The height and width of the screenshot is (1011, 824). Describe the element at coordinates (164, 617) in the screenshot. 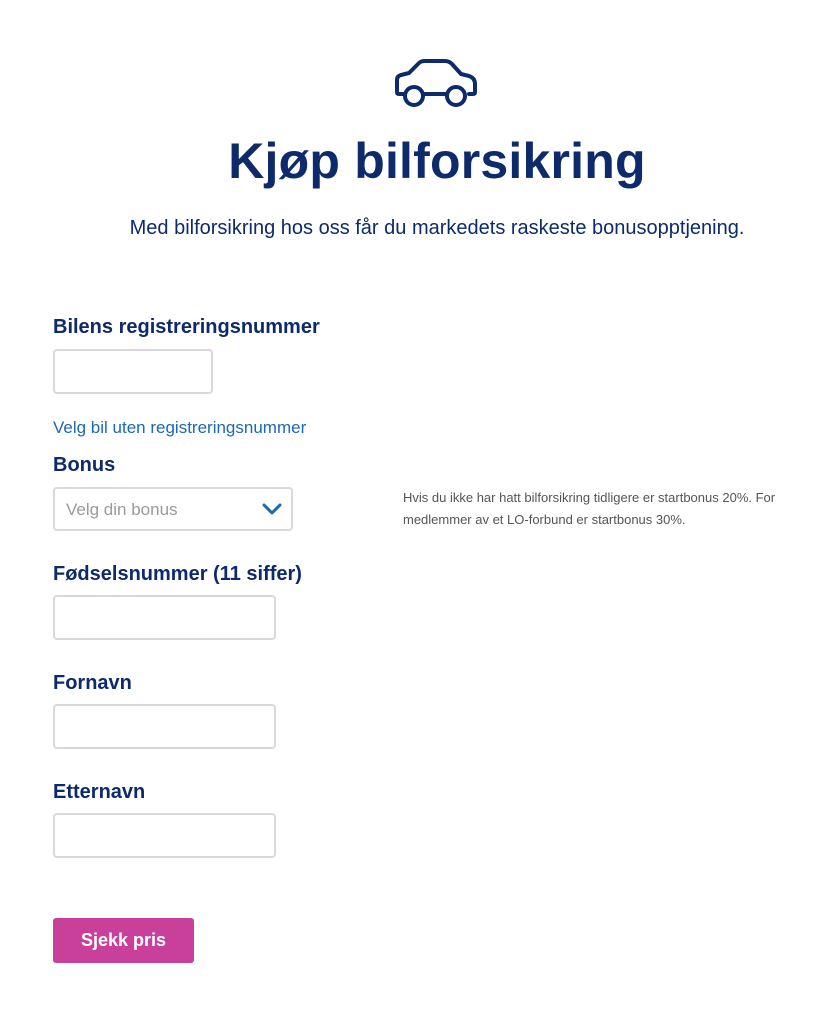

I see `birth-number-input` at that location.